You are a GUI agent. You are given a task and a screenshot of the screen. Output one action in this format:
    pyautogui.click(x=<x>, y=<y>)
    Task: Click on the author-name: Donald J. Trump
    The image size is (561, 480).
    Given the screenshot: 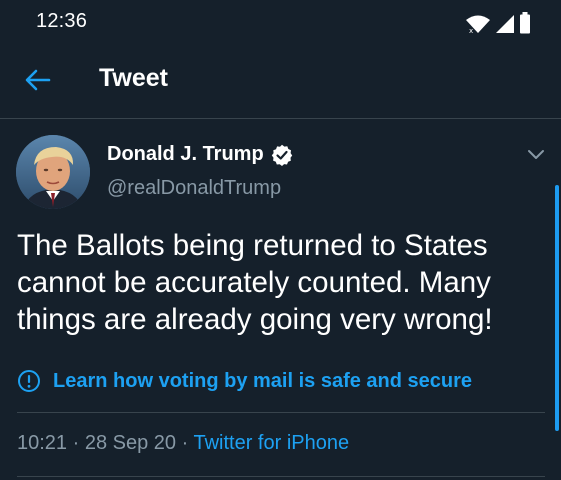 What is the action you would take?
    pyautogui.click(x=200, y=154)
    